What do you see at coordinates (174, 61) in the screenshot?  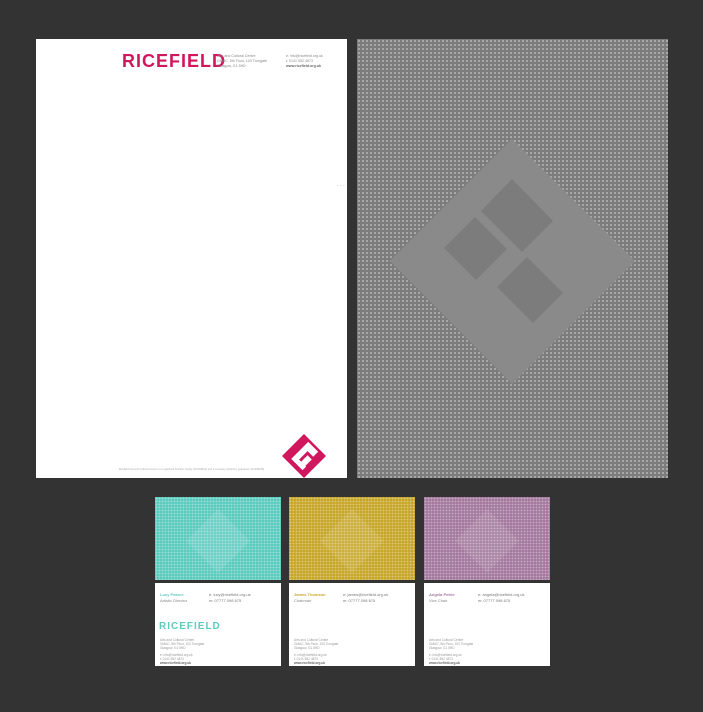 I see `letterhead-logo: RICEFIELD` at bounding box center [174, 61].